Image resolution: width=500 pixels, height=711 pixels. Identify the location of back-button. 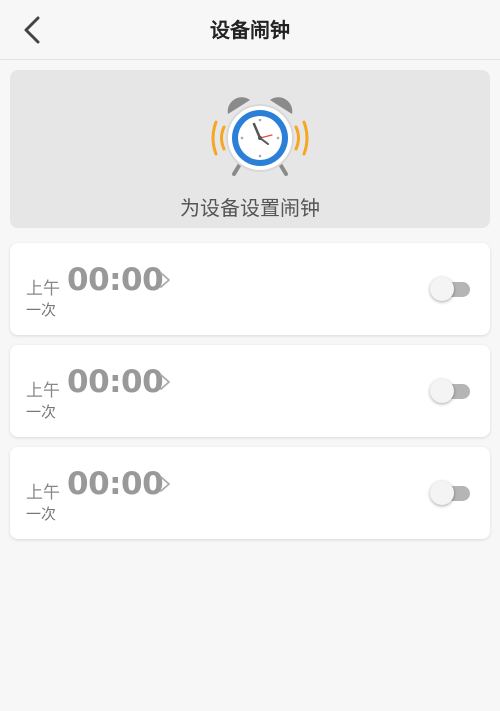
(32, 30).